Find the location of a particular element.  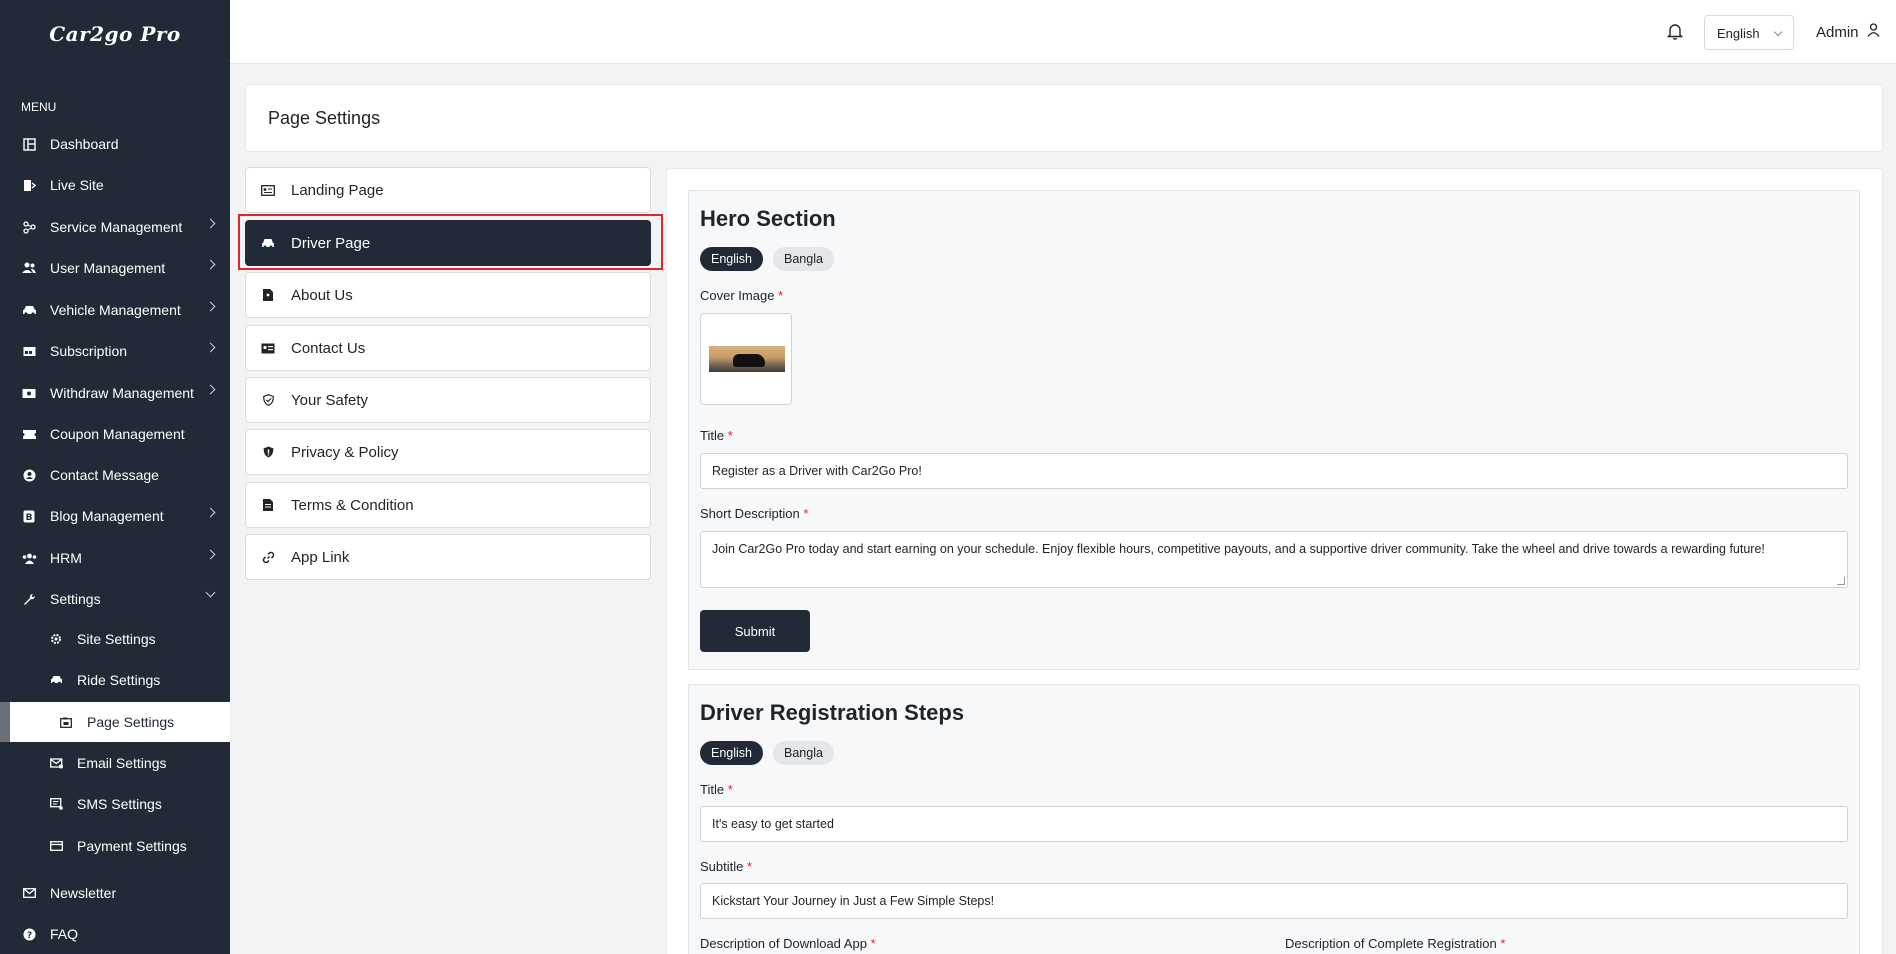

bell-icon is located at coordinates (1675, 31).